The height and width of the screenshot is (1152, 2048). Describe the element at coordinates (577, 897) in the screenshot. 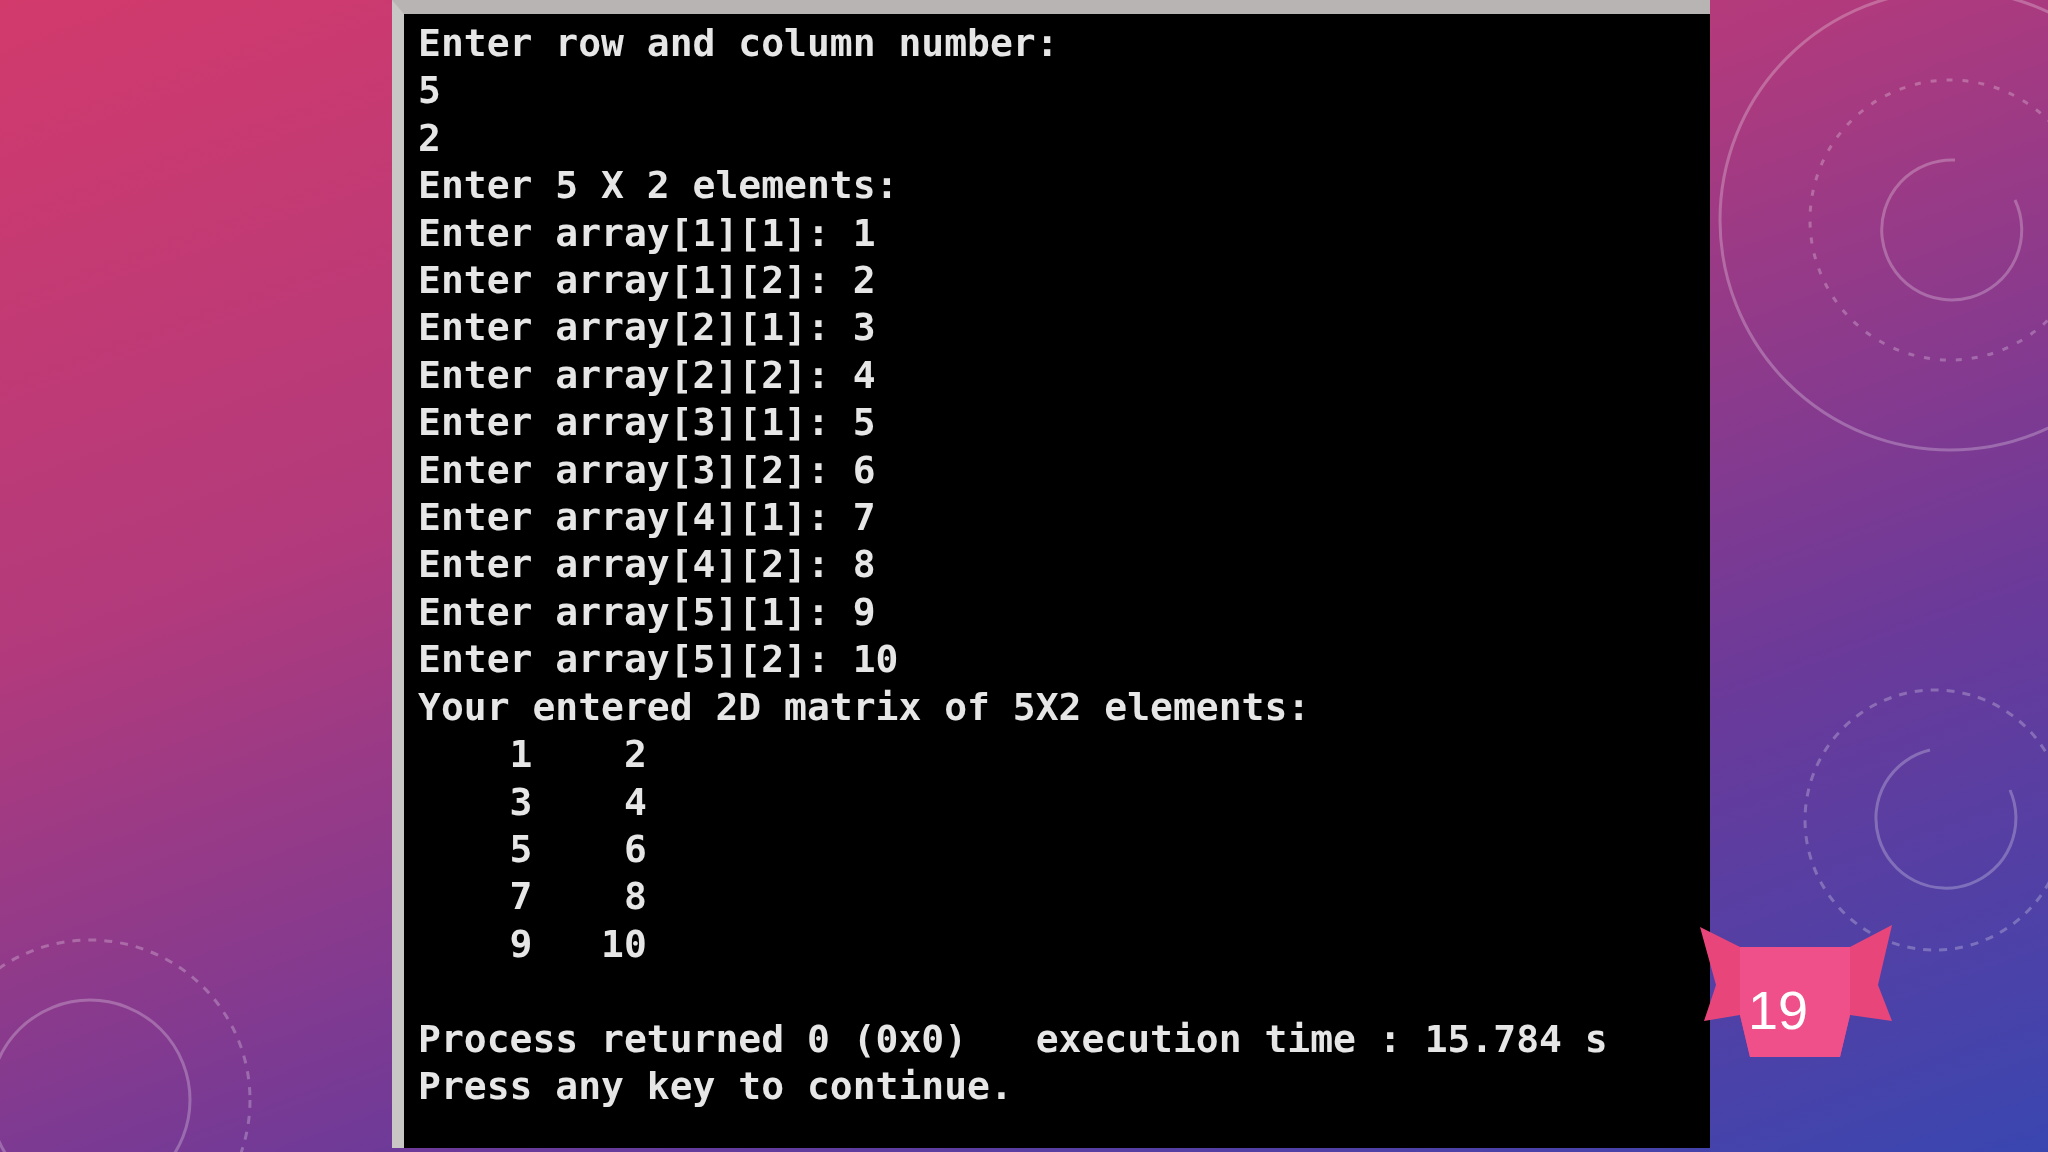

I see `console-line: 7 8` at that location.